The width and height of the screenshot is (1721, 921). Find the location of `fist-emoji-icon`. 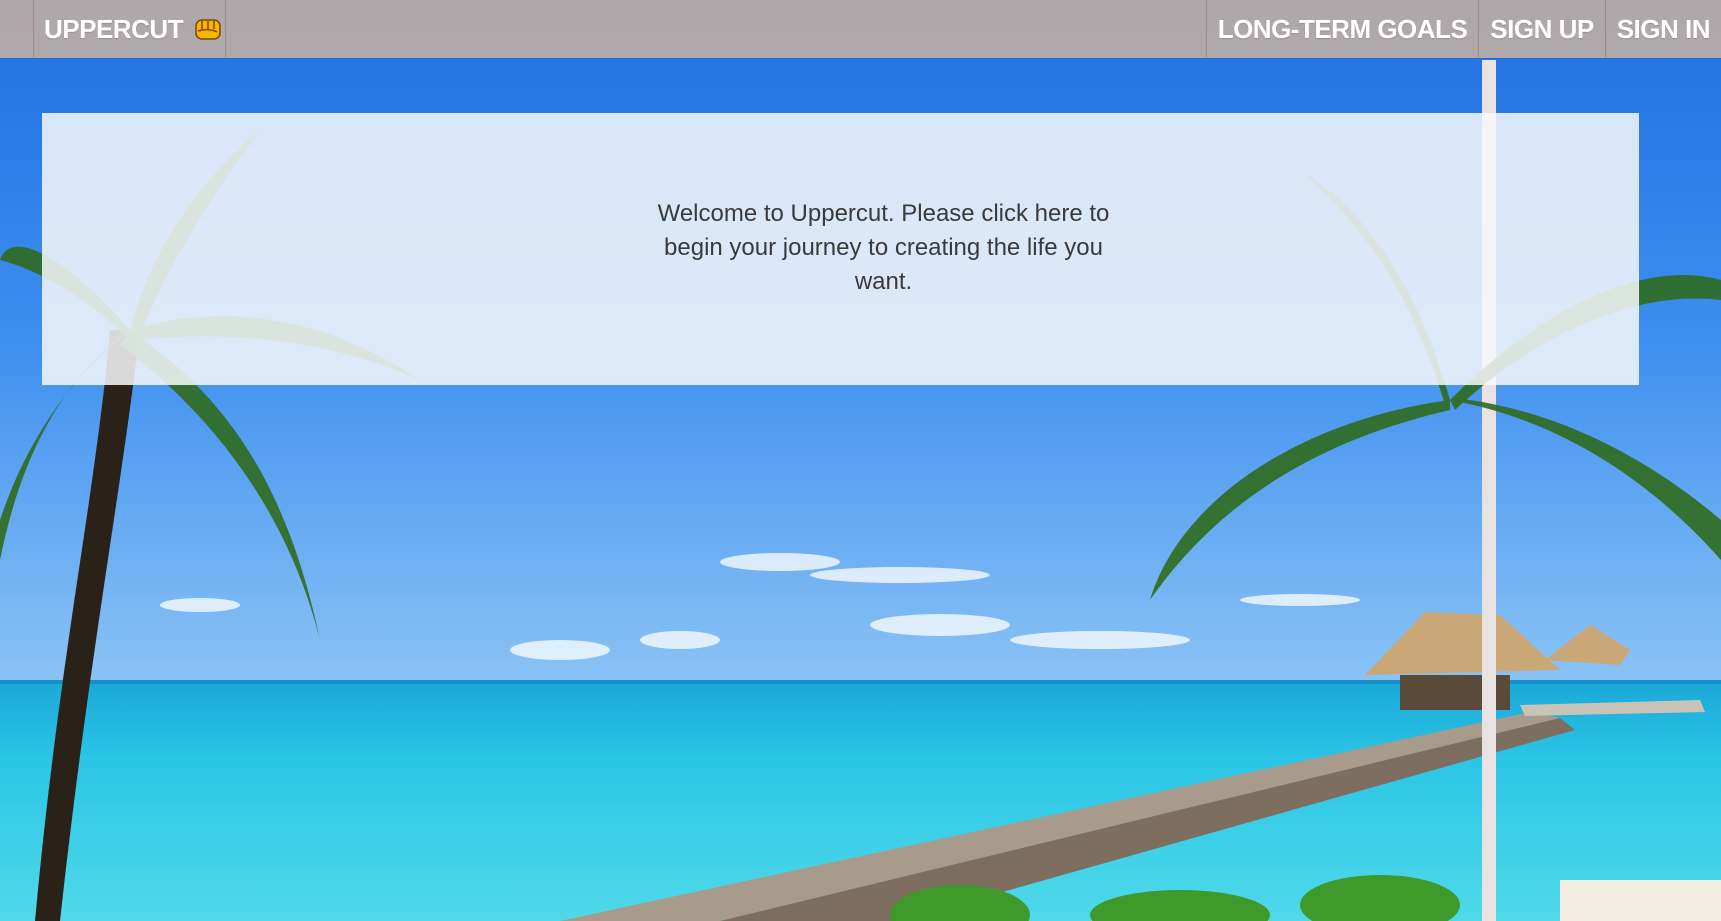

fist-emoji-icon is located at coordinates (208, 29).